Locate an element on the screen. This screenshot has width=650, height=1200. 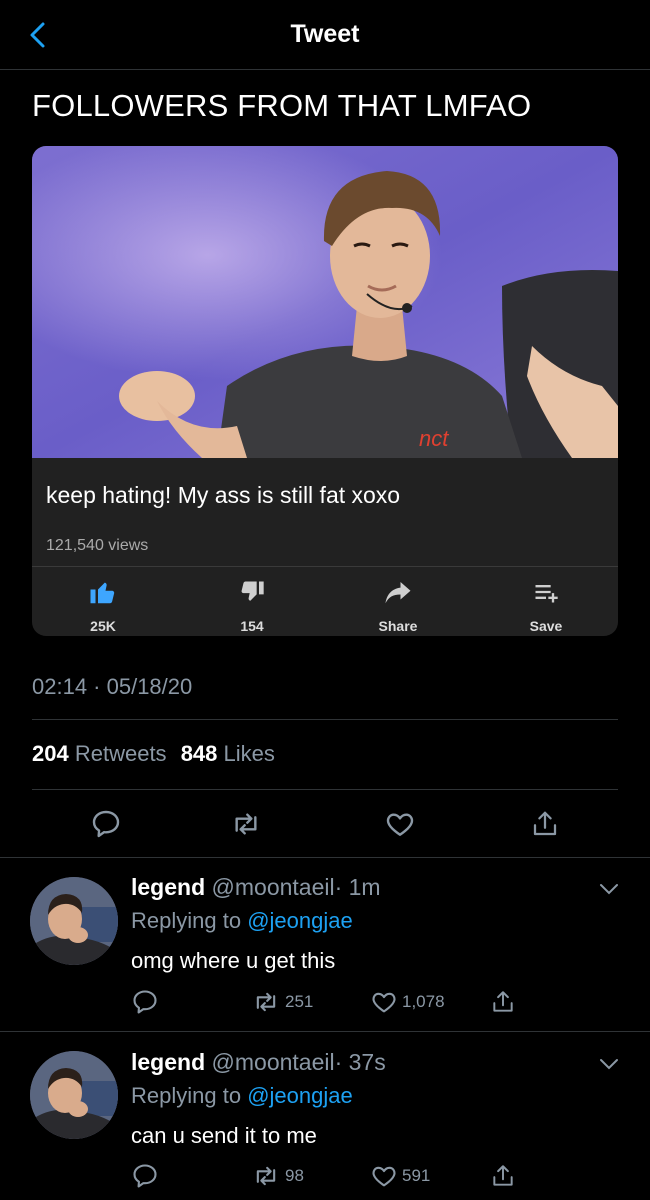
like-button: 1,078 is located at coordinates (407, 1002).